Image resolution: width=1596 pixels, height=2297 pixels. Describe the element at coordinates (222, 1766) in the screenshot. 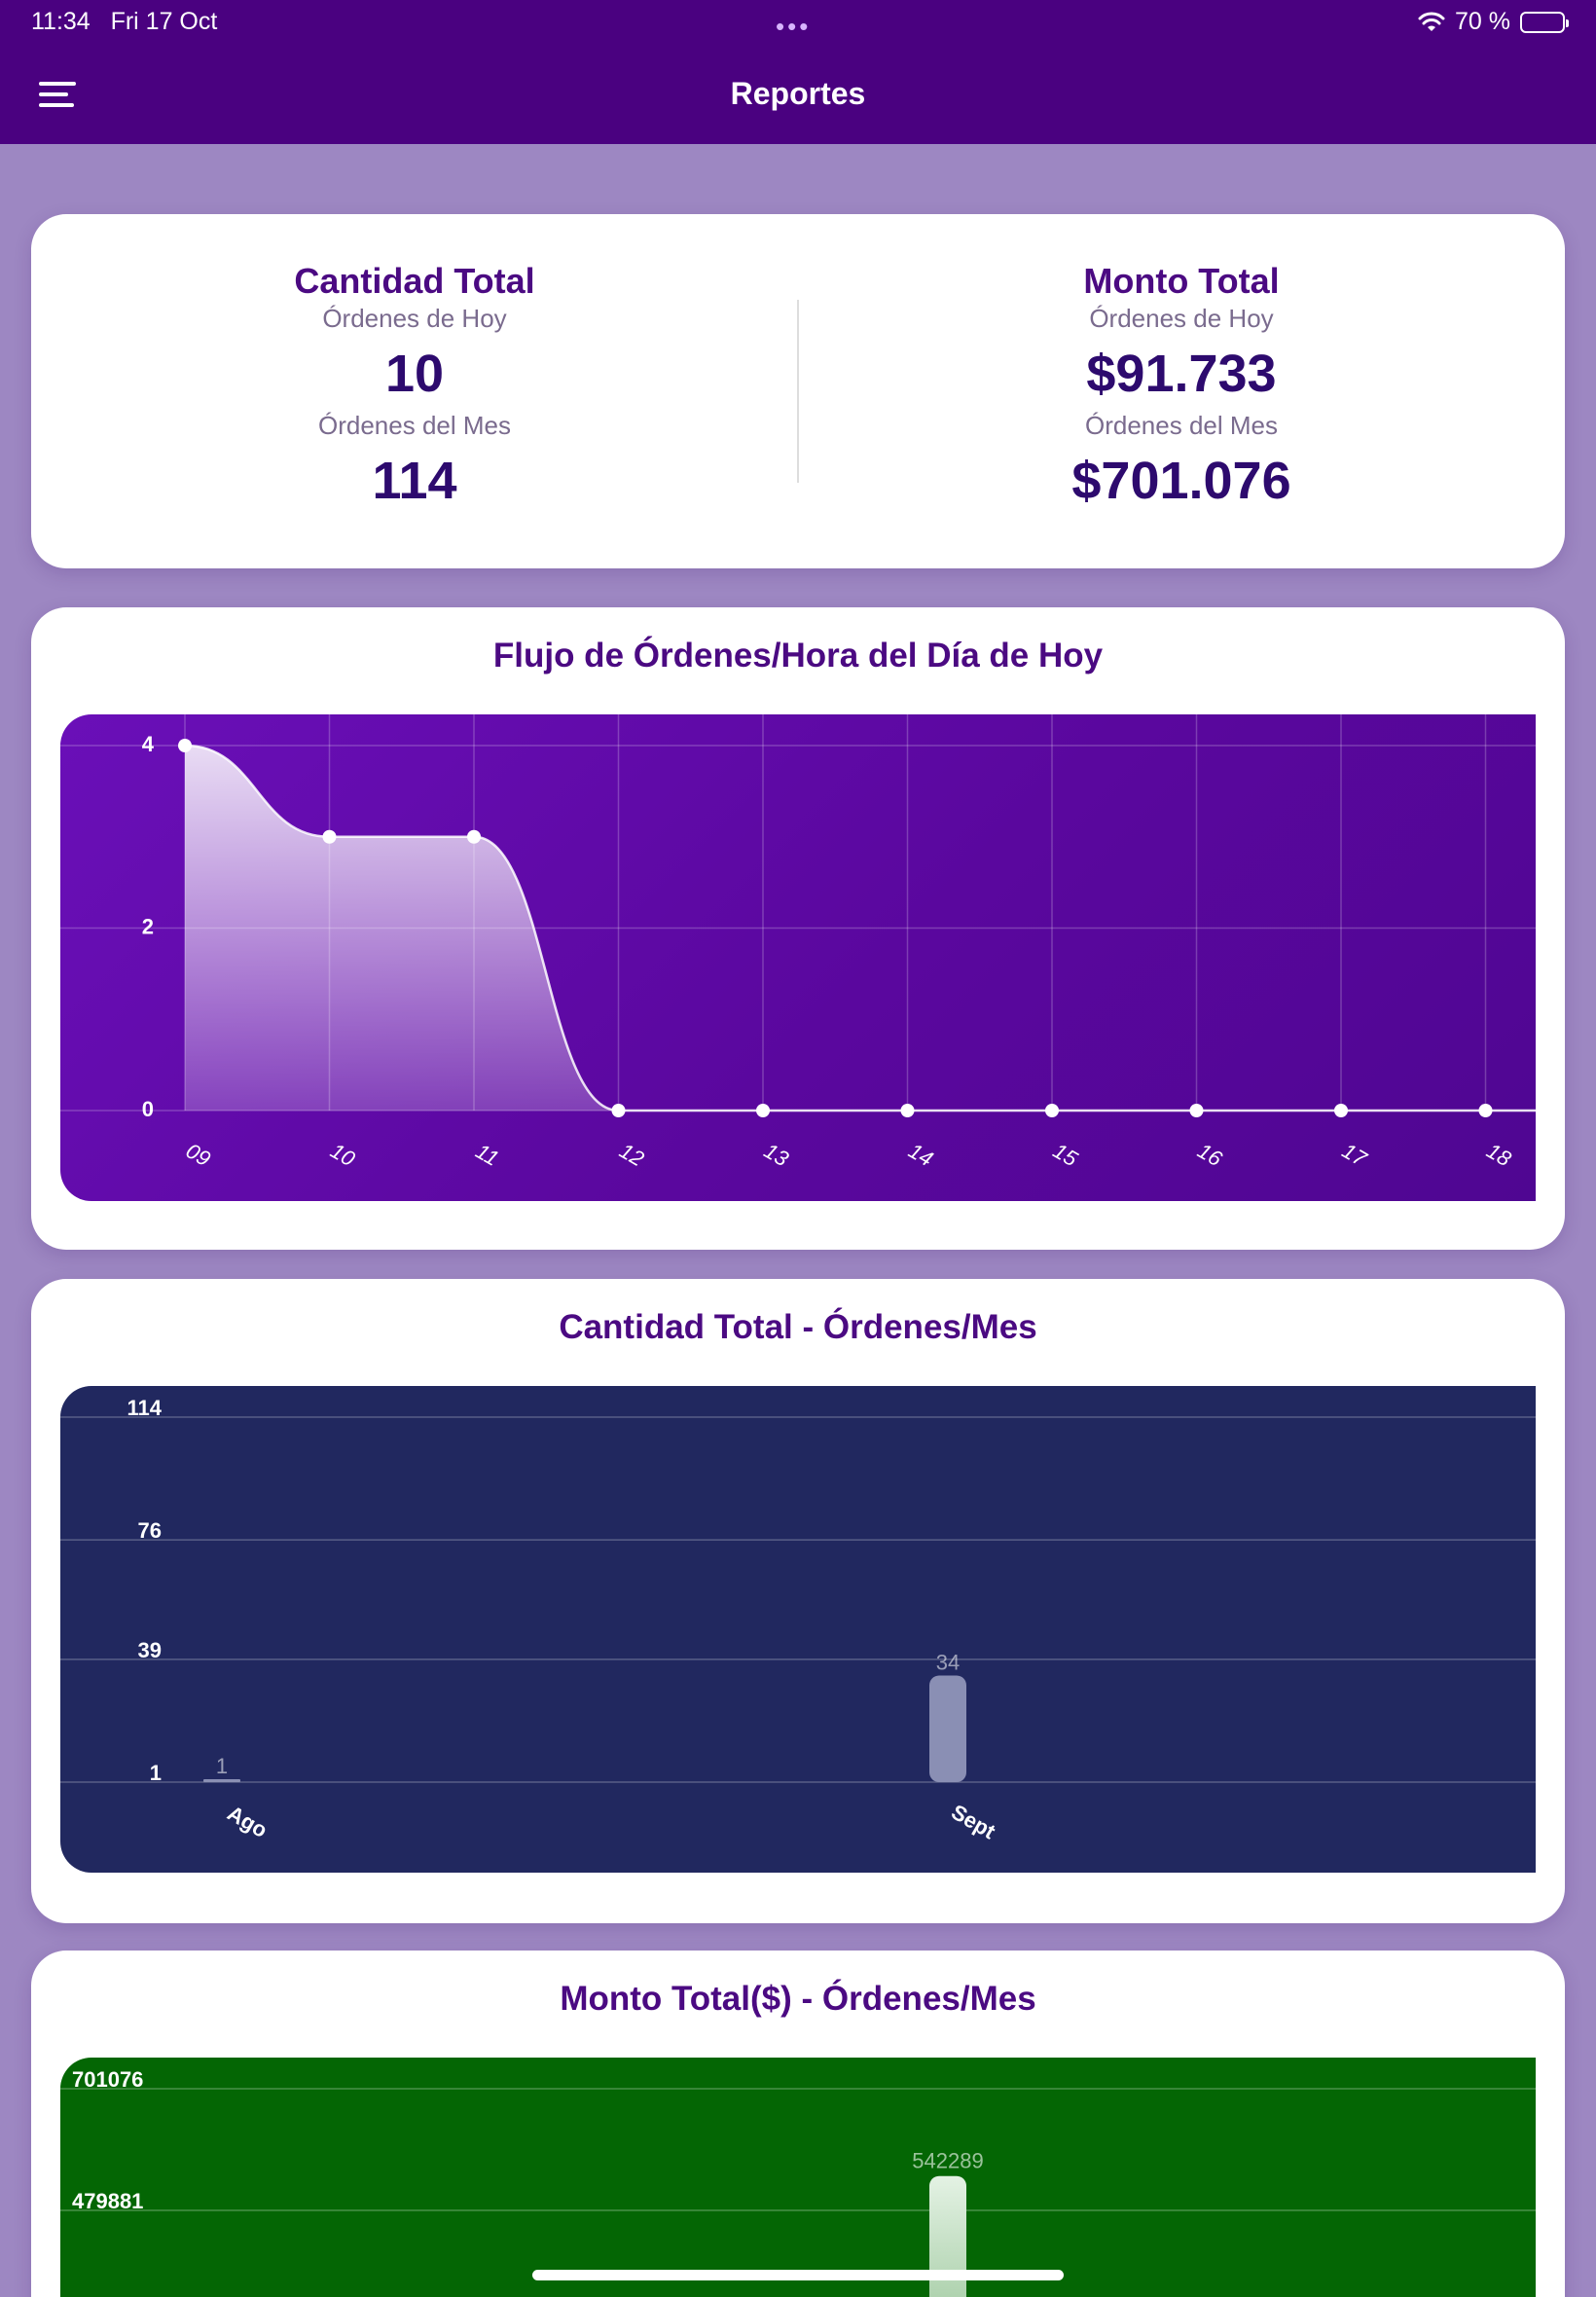

I see `qty-data-label: 1` at that location.